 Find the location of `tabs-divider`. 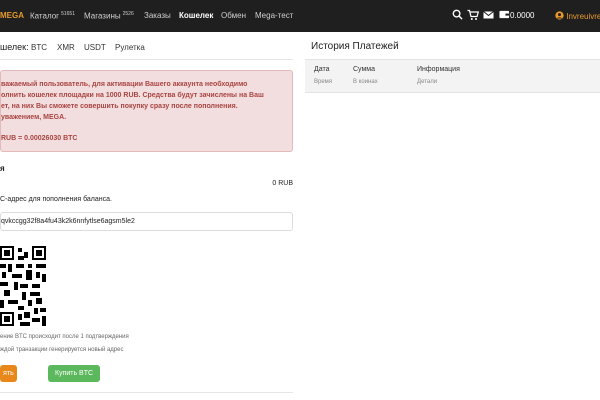

tabs-divider is located at coordinates (146, 59).